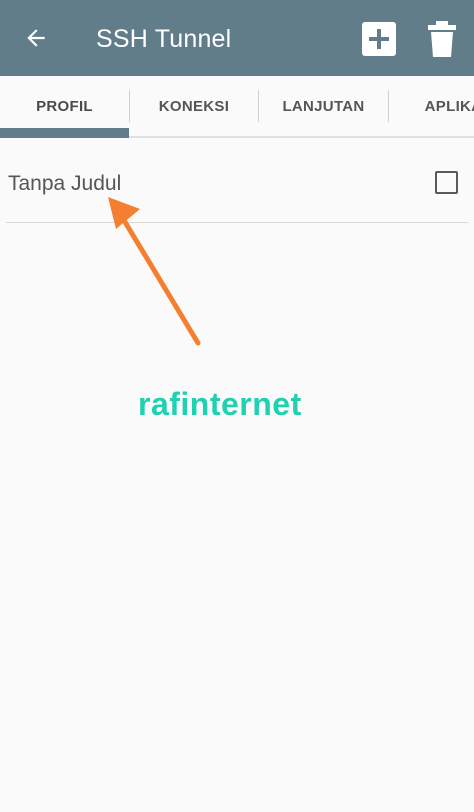 The width and height of the screenshot is (474, 812). I want to click on delete-profile-button, so click(442, 39).